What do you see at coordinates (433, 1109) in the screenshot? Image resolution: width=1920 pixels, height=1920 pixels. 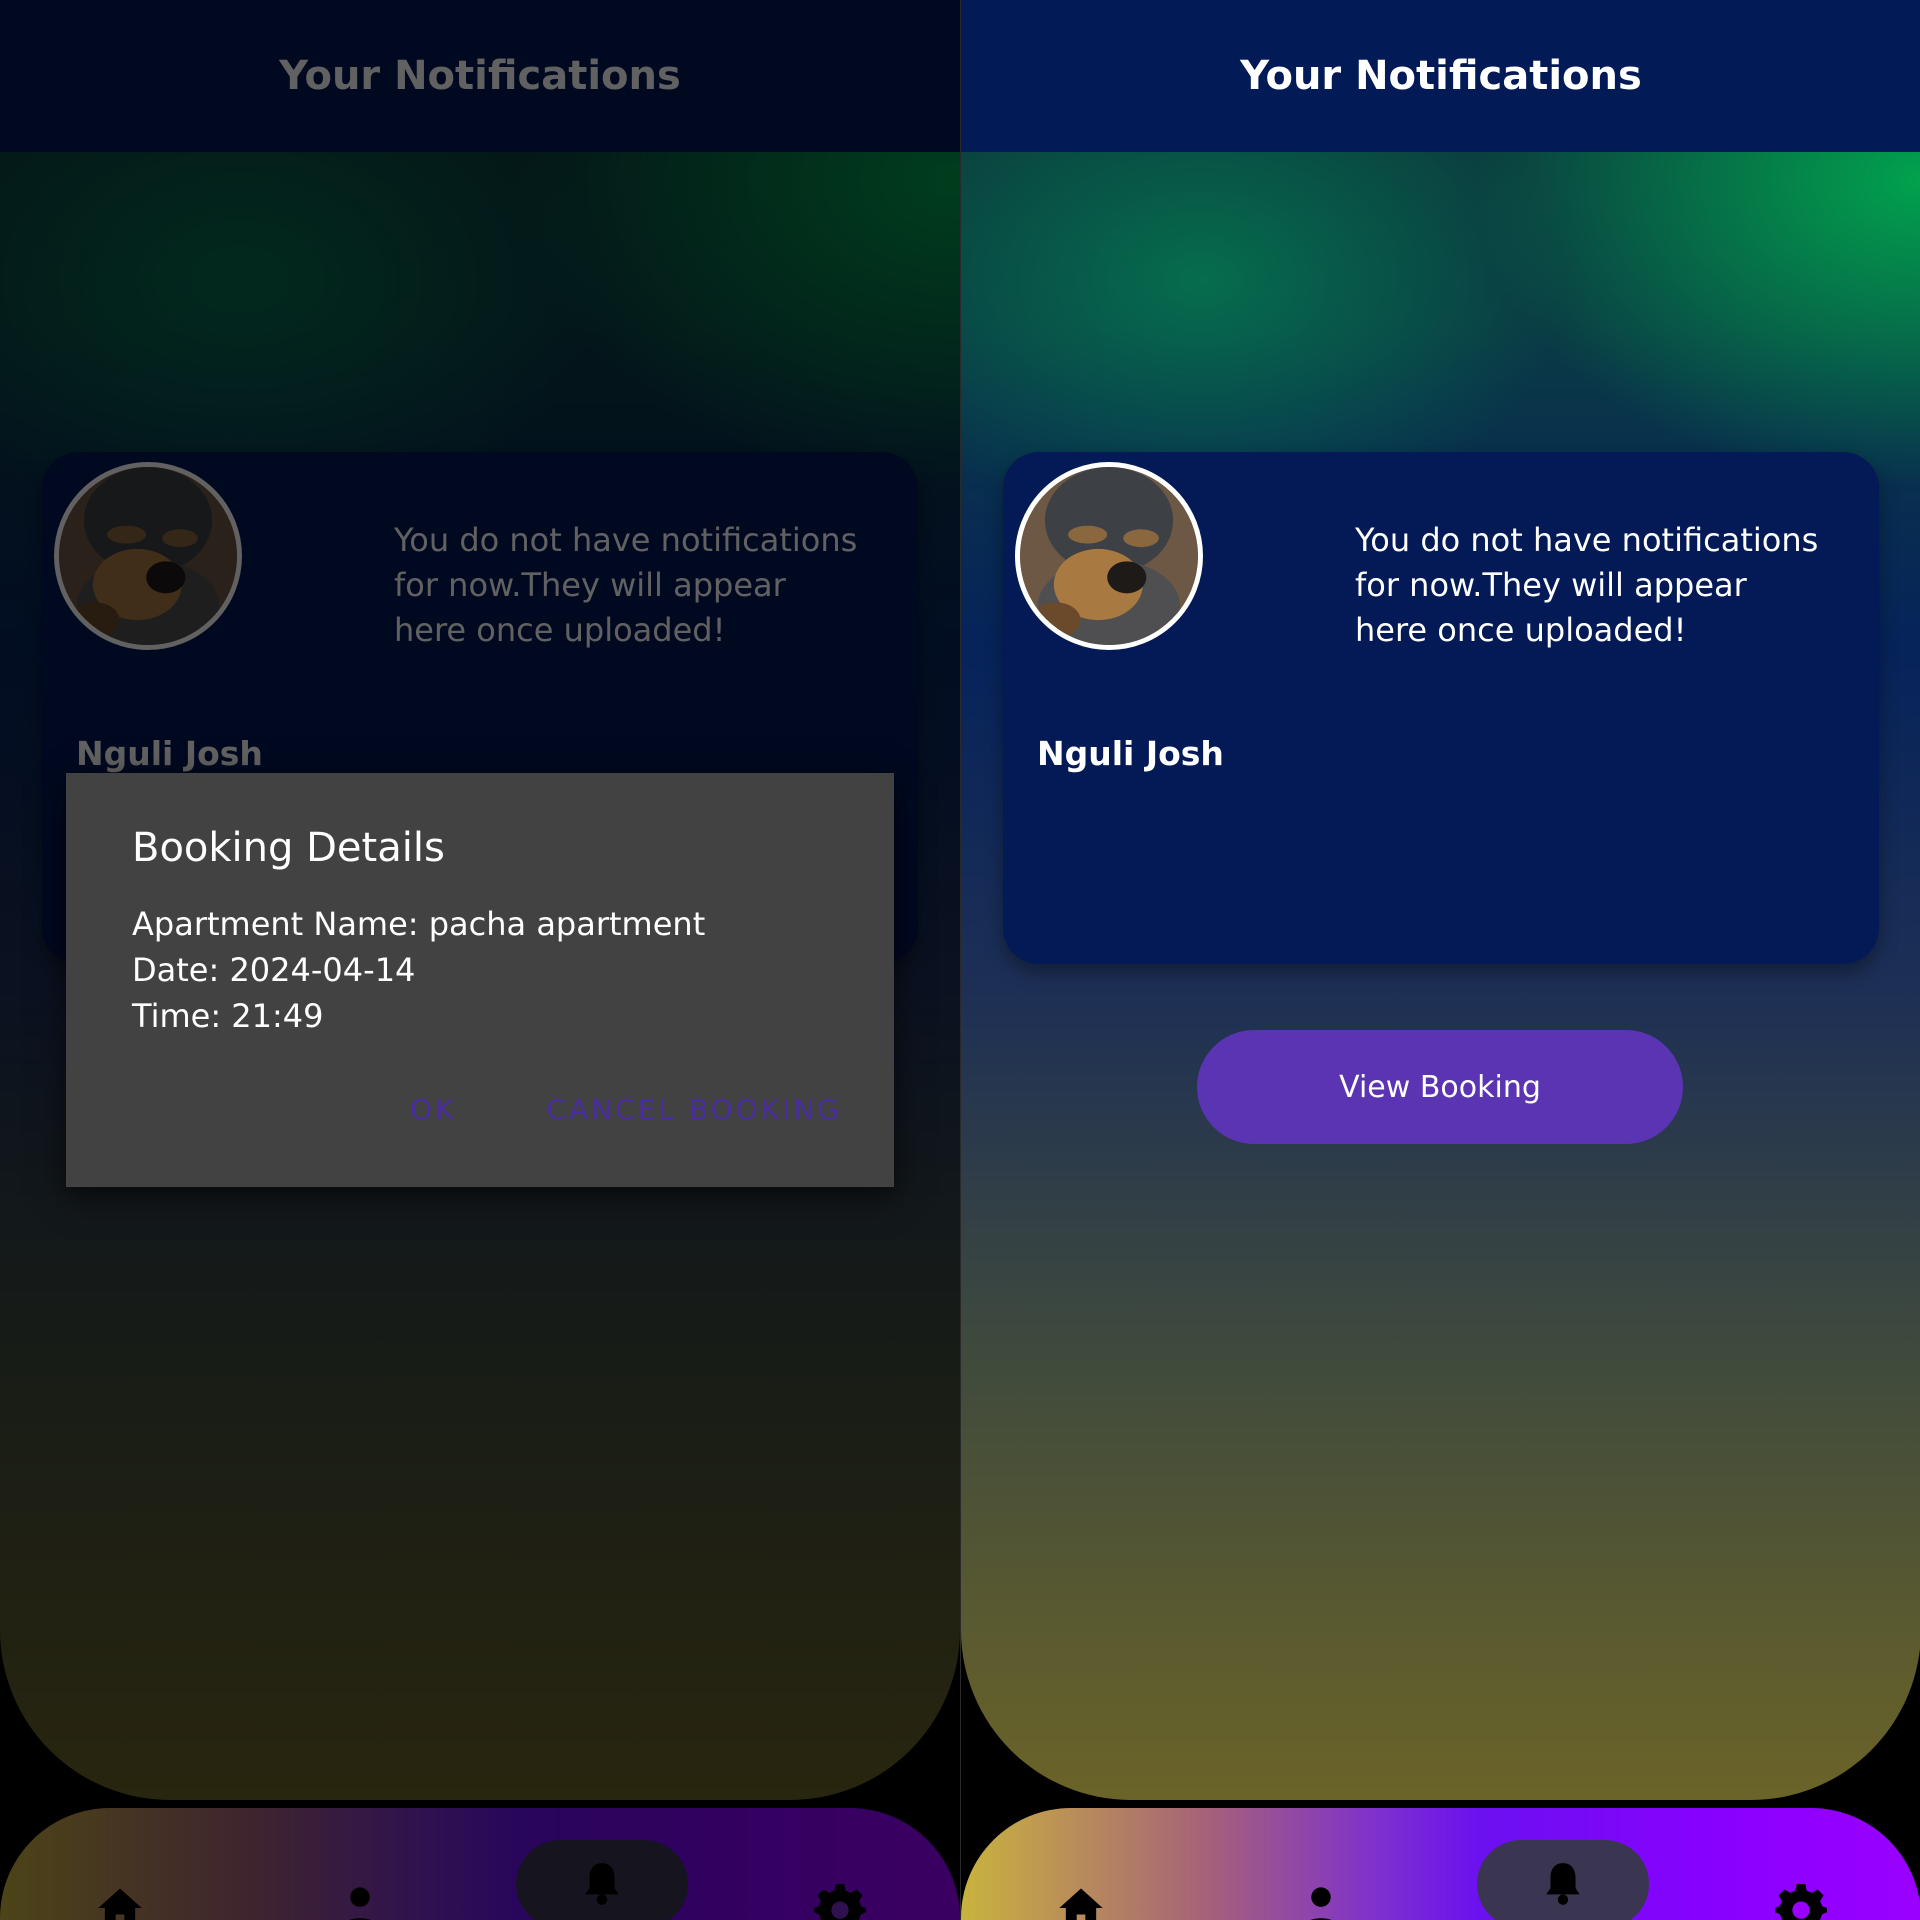 I see `ok-button: OK` at bounding box center [433, 1109].